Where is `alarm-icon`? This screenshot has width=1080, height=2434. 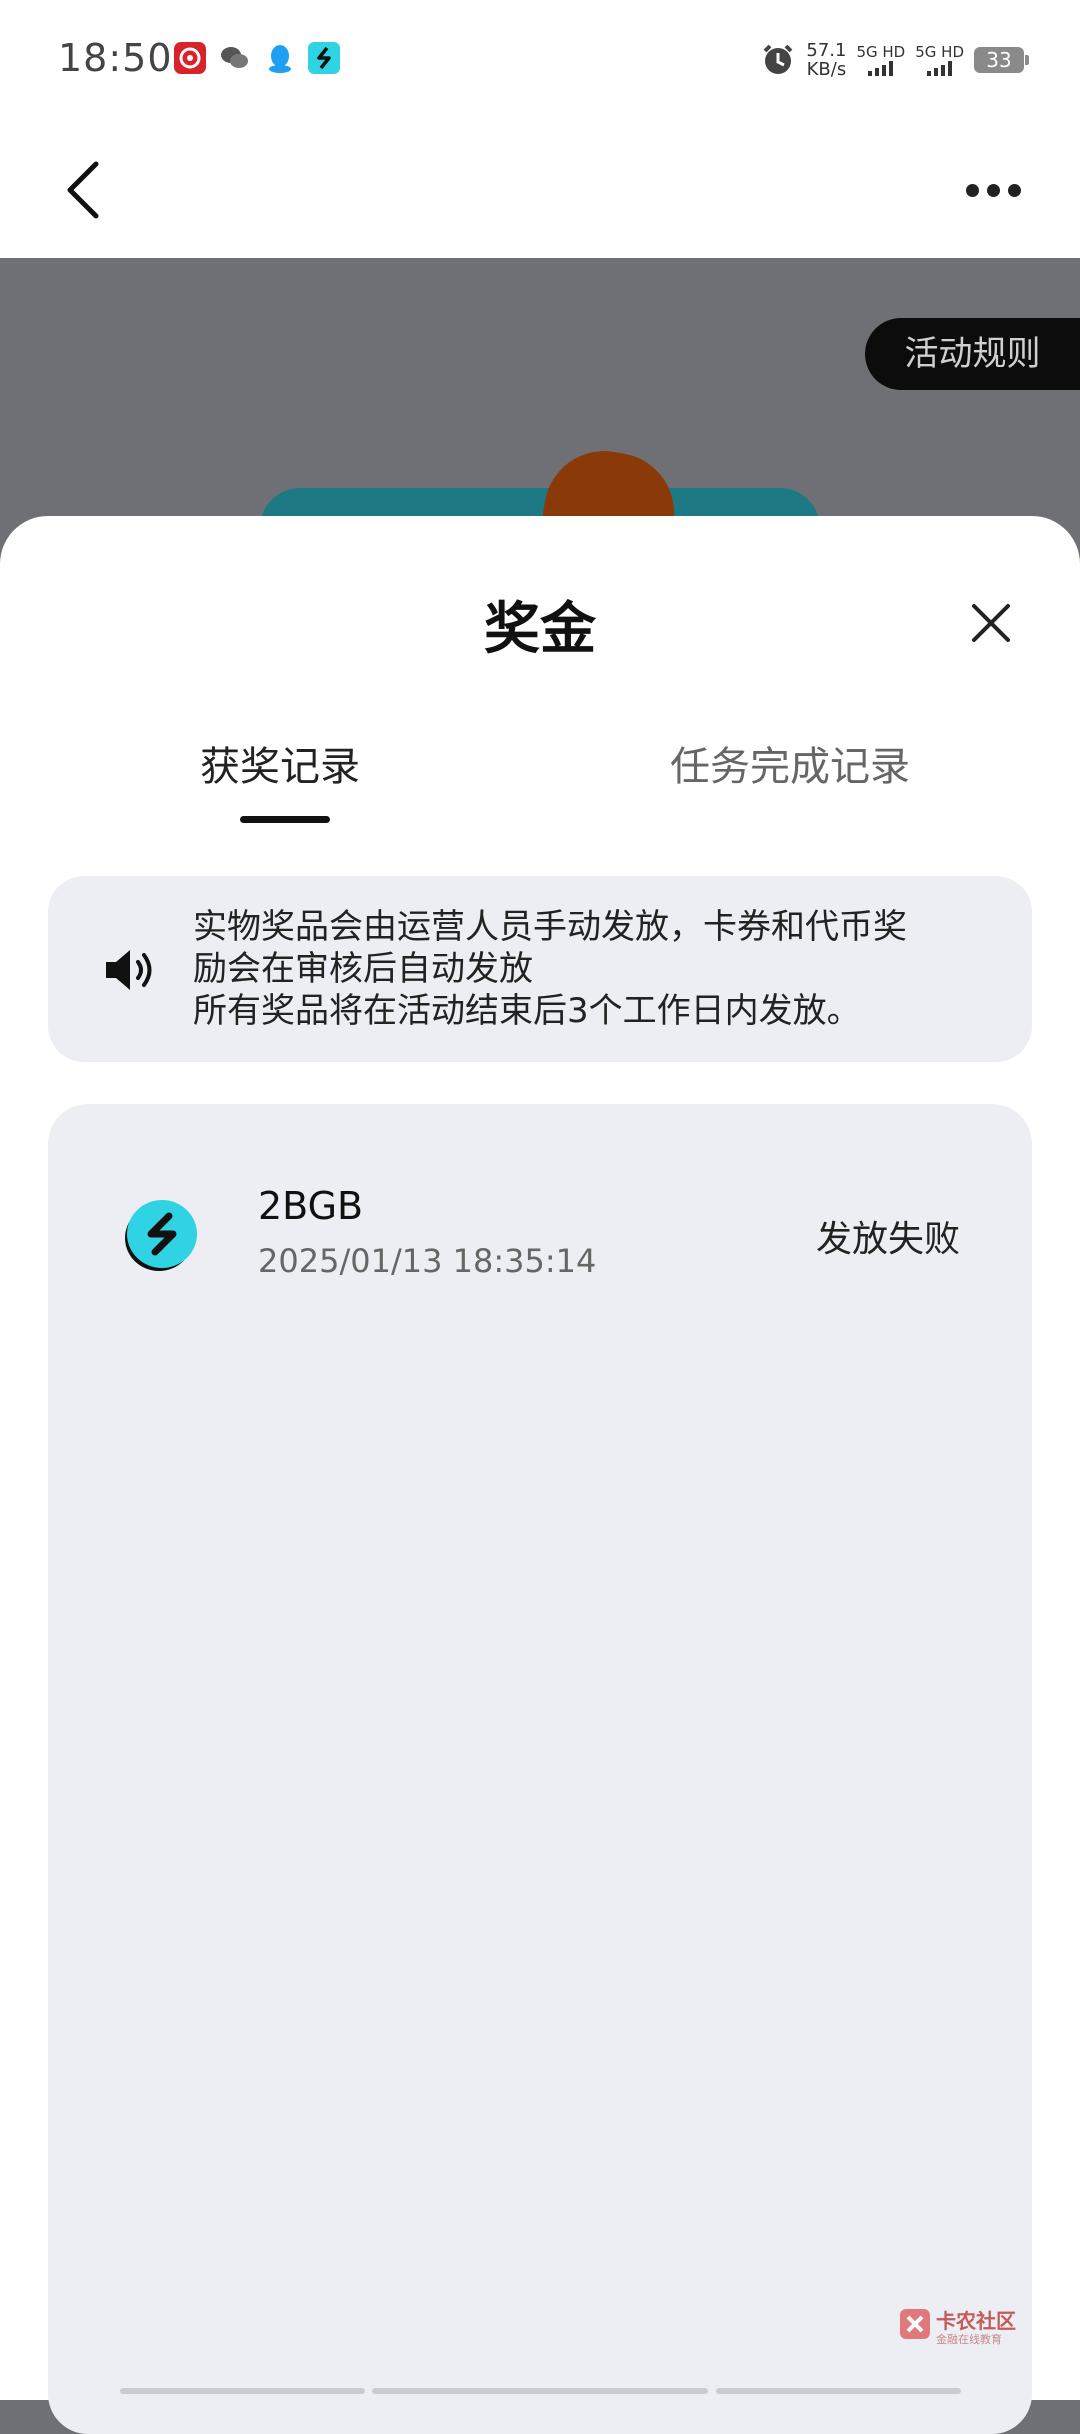
alarm-icon is located at coordinates (778, 59).